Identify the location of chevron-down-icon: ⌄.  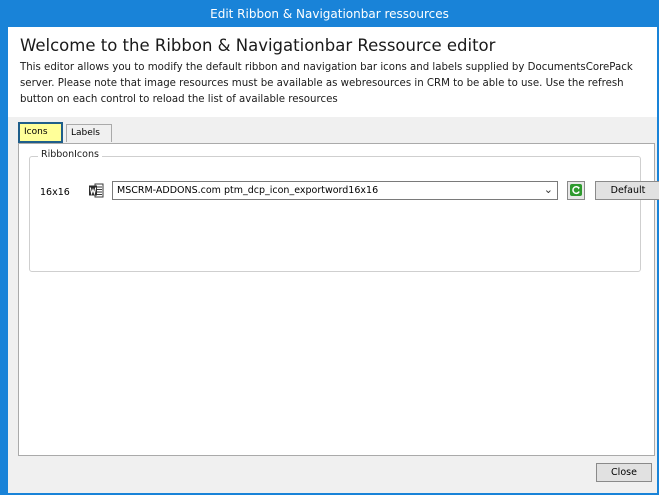
(548, 189).